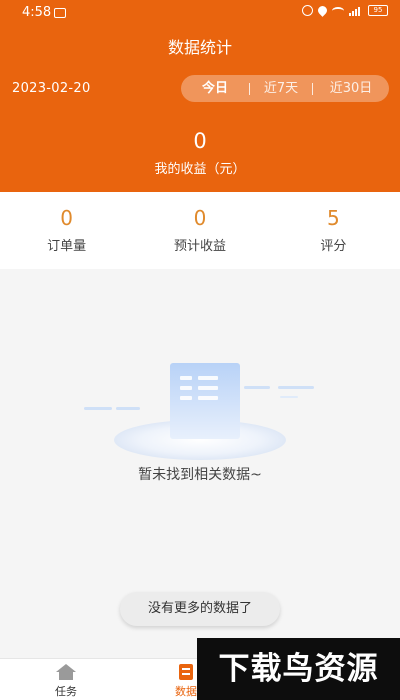  I want to click on nav-item-tasks: 任务, so click(66, 679).